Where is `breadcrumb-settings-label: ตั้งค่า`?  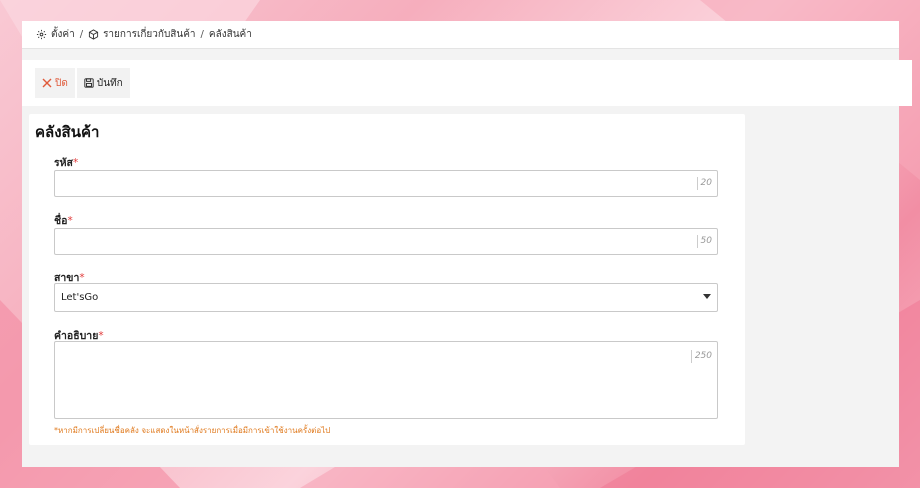
breadcrumb-settings-label: ตั้งค่า is located at coordinates (63, 34).